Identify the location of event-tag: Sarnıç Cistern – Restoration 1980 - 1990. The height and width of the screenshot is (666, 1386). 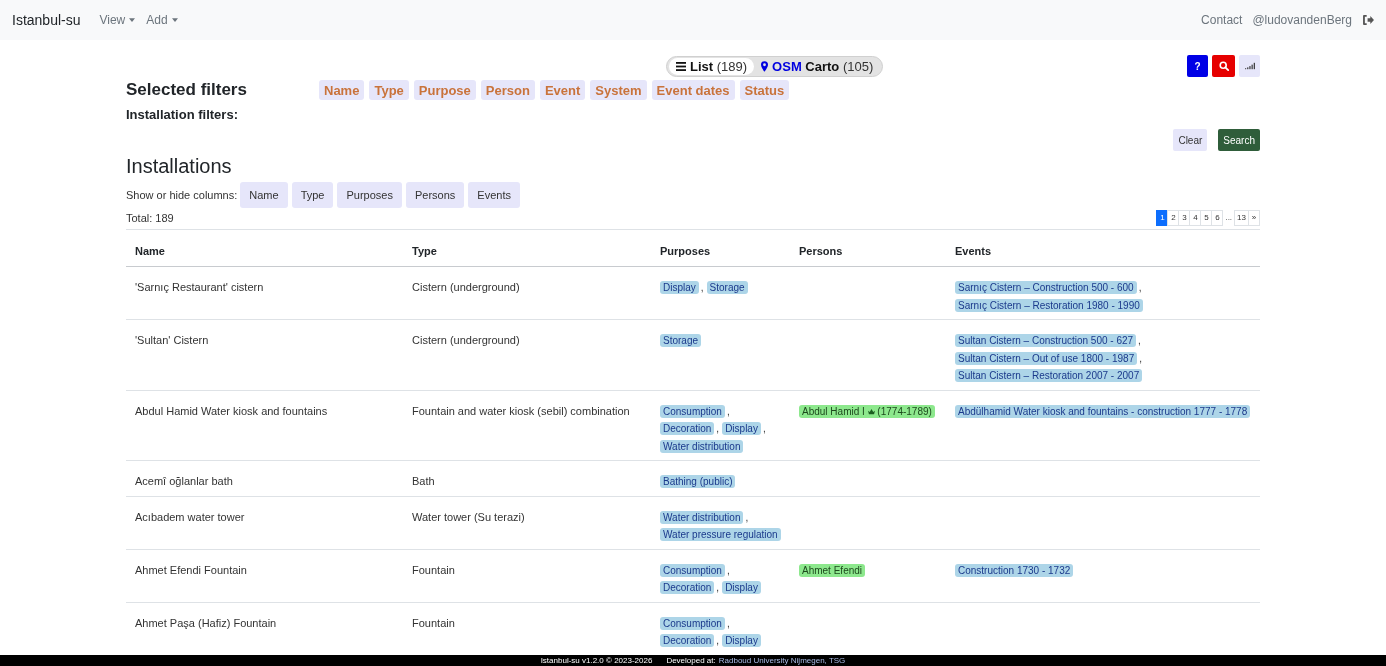
(1049, 305).